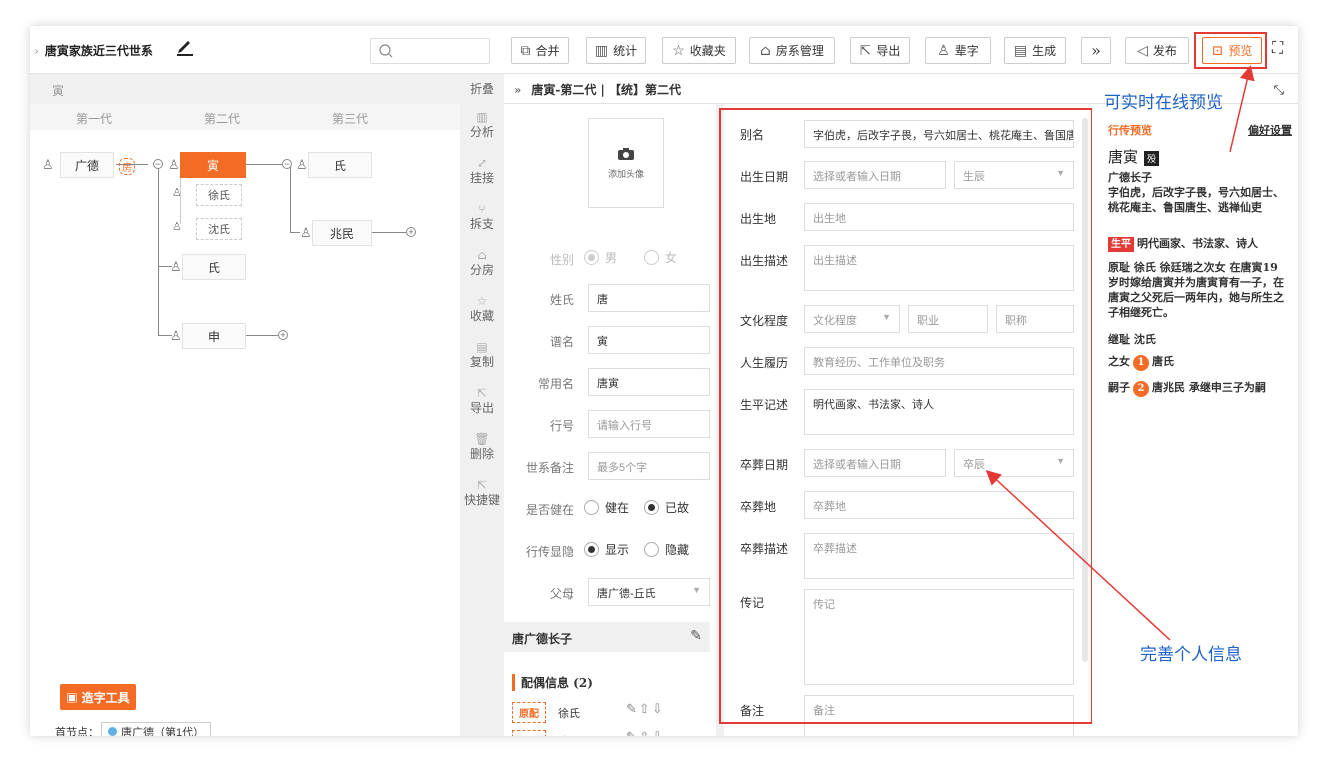 Image resolution: width=1328 pixels, height=765 pixels. I want to click on arrow-to-form, so click(1078, 555).